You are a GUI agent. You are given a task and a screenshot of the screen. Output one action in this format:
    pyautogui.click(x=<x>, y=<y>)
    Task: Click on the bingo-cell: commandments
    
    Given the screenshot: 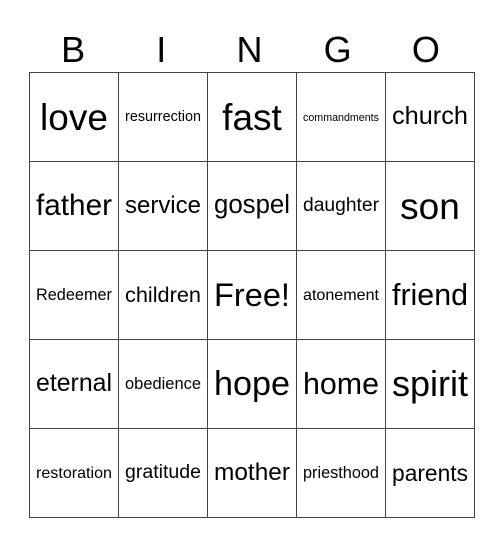 What is the action you would take?
    pyautogui.click(x=341, y=117)
    